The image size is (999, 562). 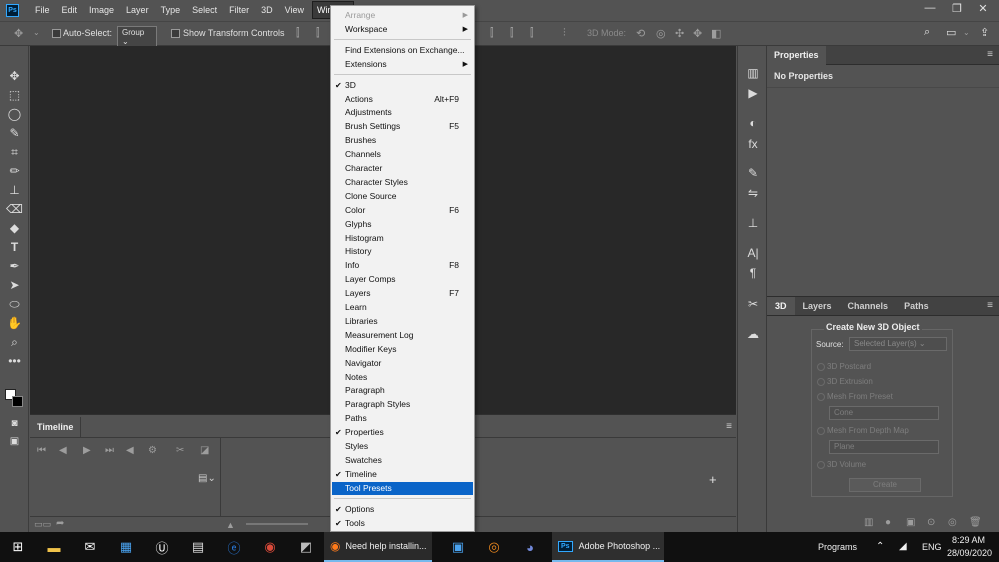 I want to click on type-tool-icon: T, so click(x=14, y=247).